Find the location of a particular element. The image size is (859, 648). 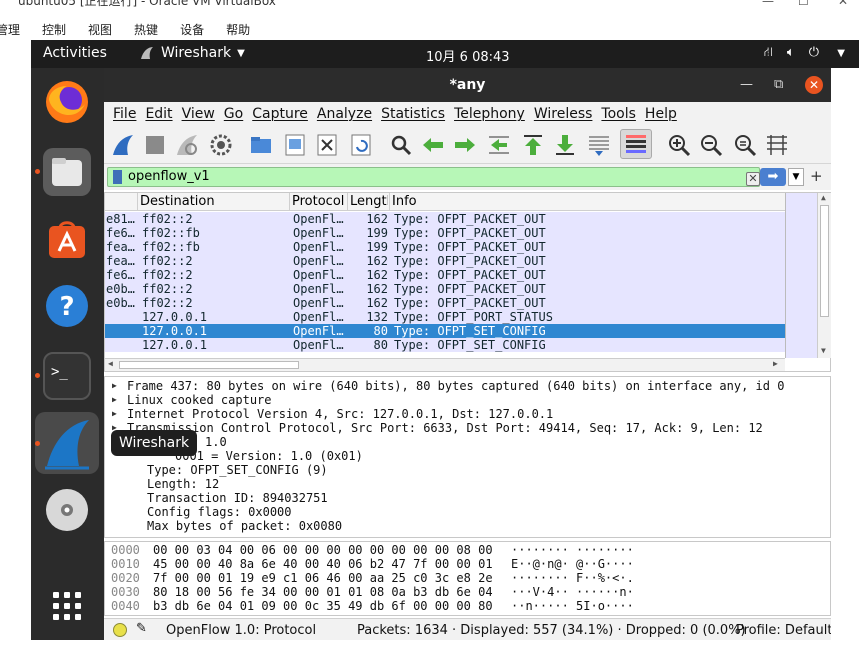

menu-file: File is located at coordinates (124, 114).